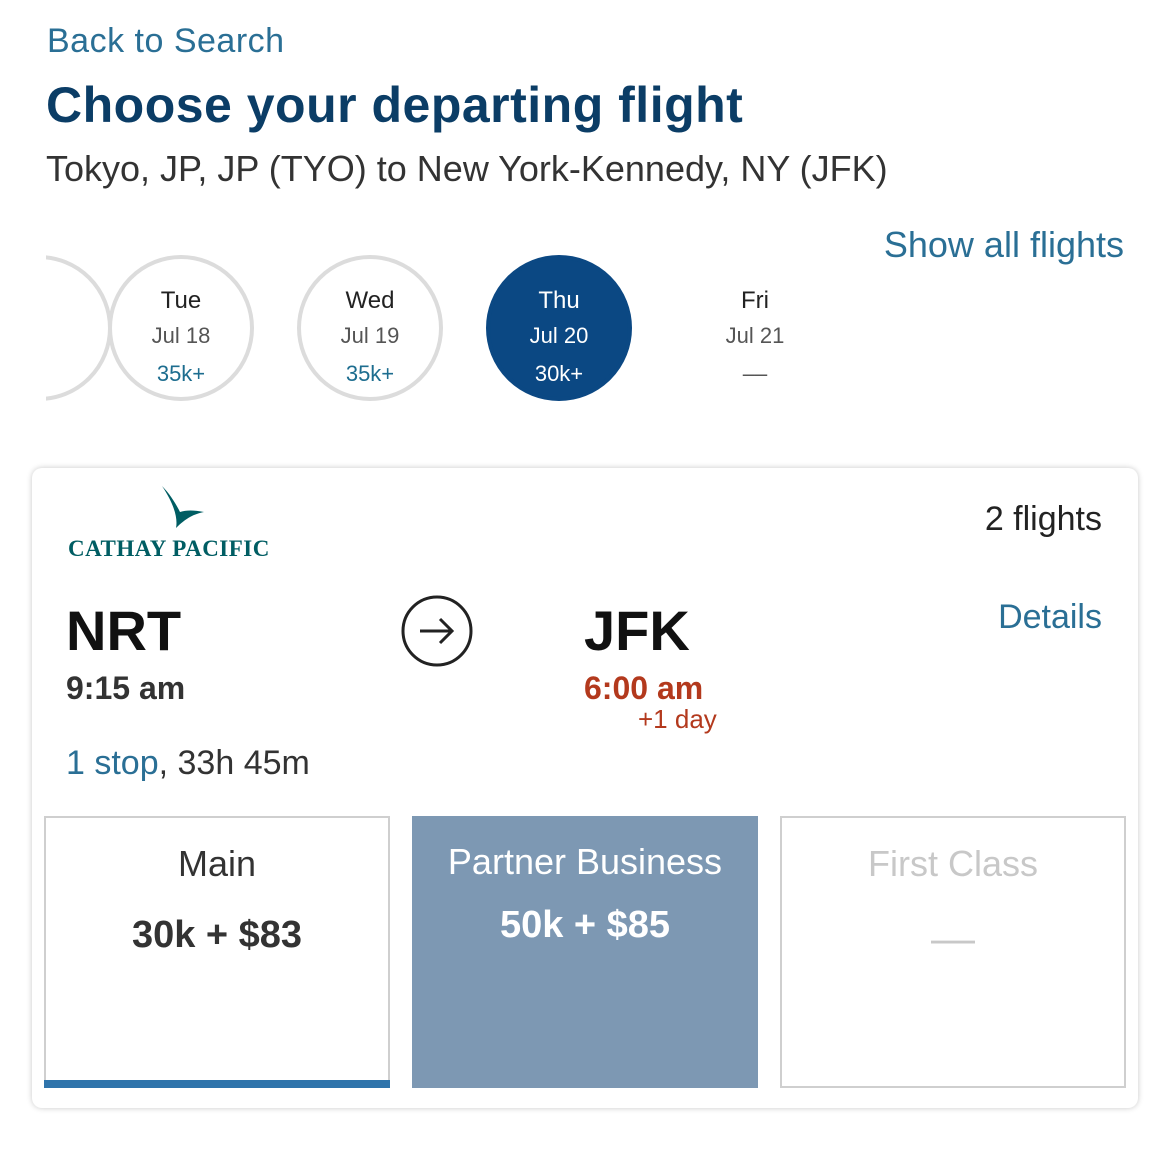 The image size is (1170, 1170). What do you see at coordinates (755, 335) in the screenshot?
I see `date-date: Jul 21` at bounding box center [755, 335].